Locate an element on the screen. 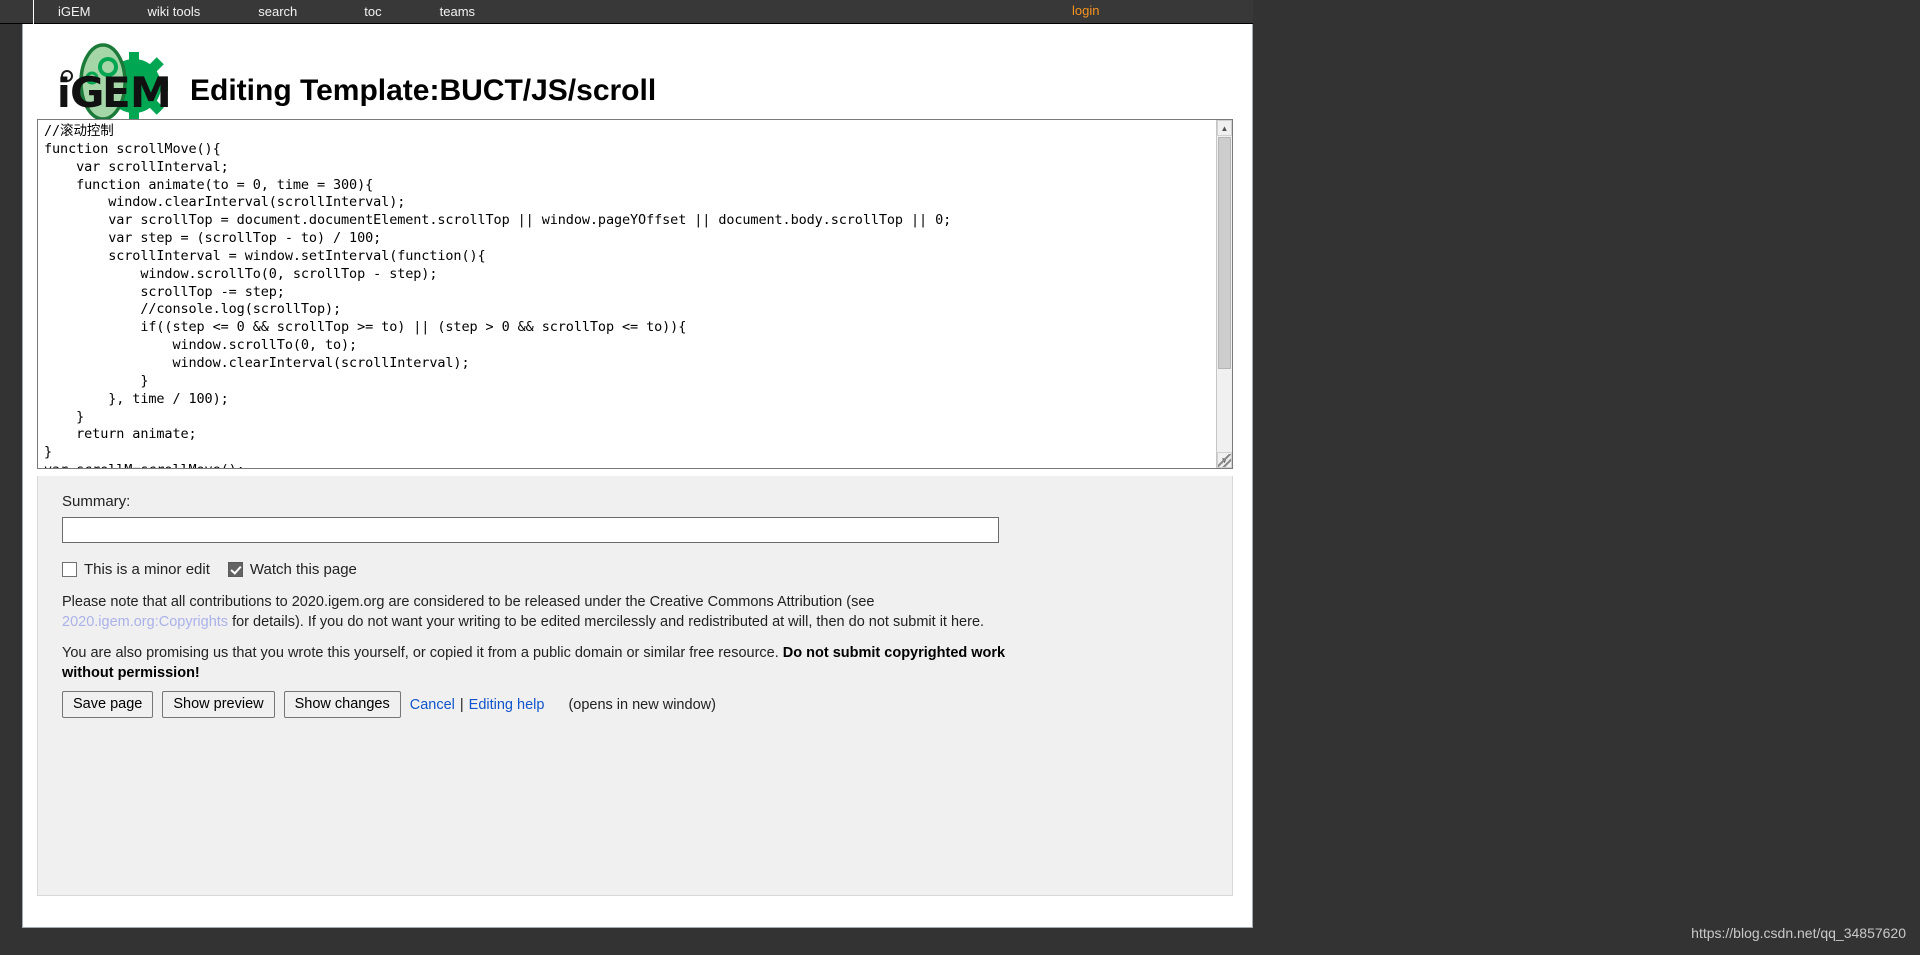 Image resolution: width=1920 pixels, height=955 pixels. minor-edit-label: This is a minor edit is located at coordinates (147, 569).